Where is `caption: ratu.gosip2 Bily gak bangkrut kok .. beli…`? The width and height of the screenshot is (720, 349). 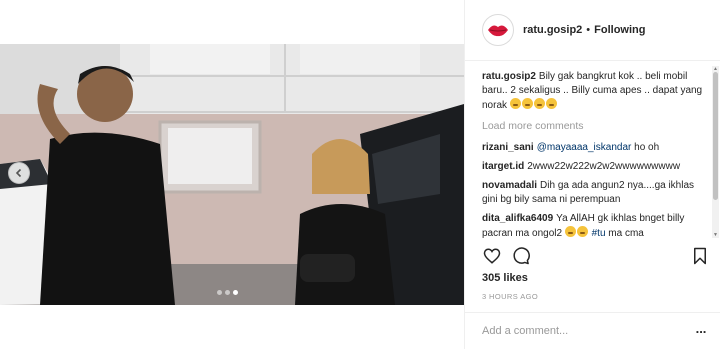 caption: ratu.gosip2 Bily gak bangkrut kok .. beli… is located at coordinates (596, 91).